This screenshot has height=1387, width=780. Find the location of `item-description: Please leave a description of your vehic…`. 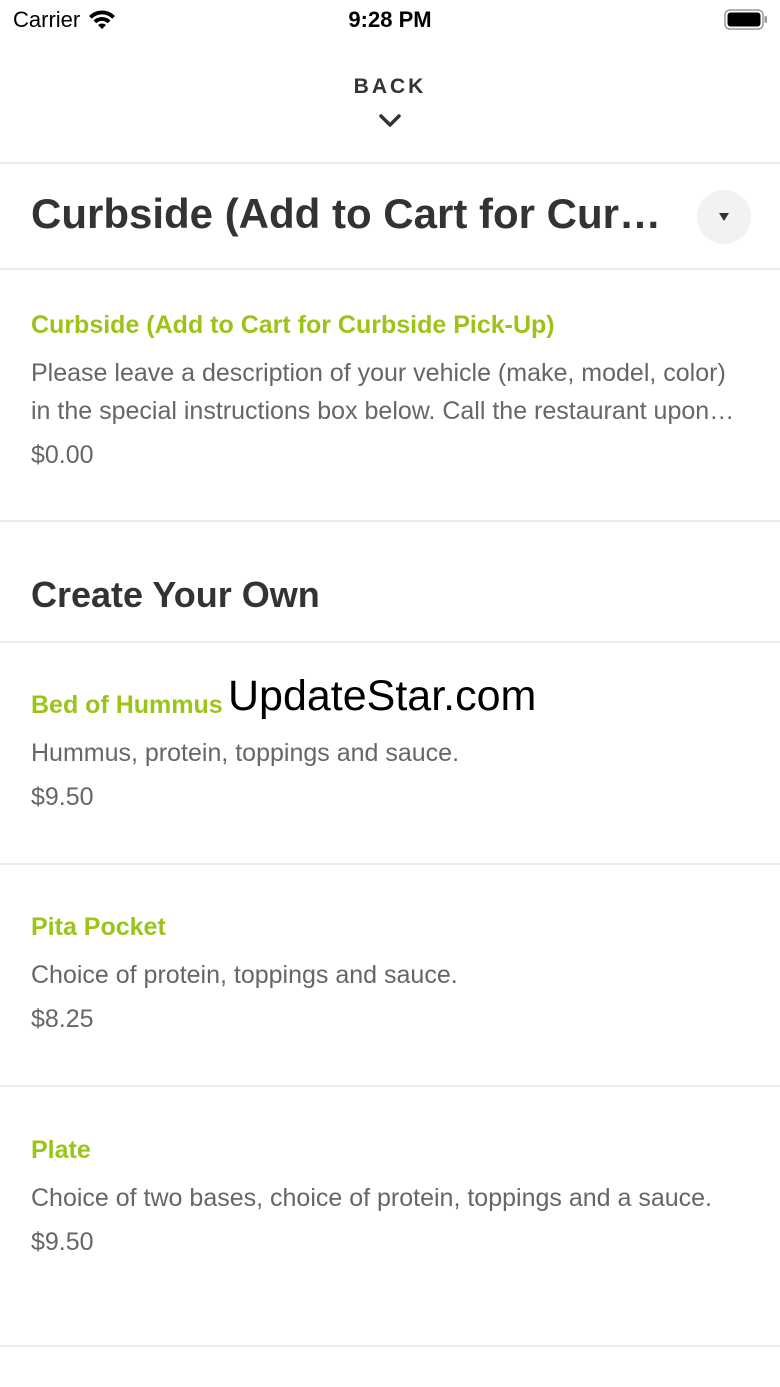

item-description: Please leave a description of your vehic… is located at coordinates (378, 392).